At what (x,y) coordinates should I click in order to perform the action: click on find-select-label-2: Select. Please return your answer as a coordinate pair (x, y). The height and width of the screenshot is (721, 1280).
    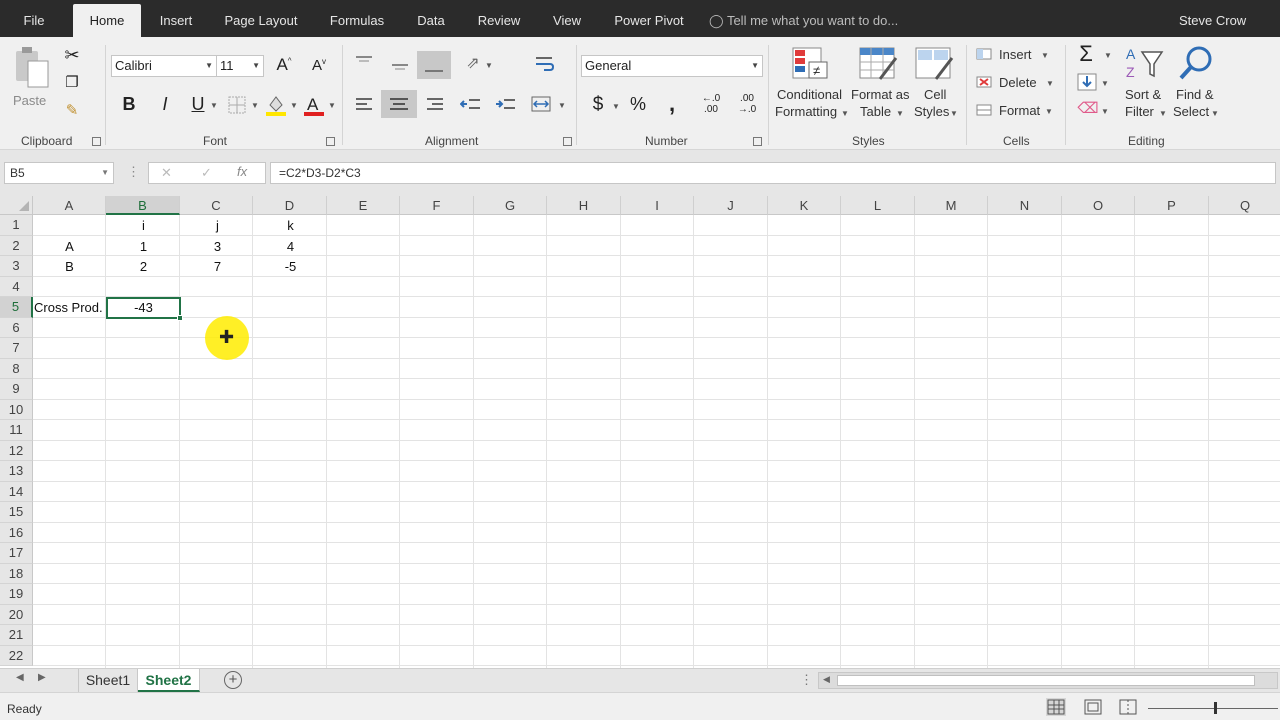
    Looking at the image, I should click on (1191, 111).